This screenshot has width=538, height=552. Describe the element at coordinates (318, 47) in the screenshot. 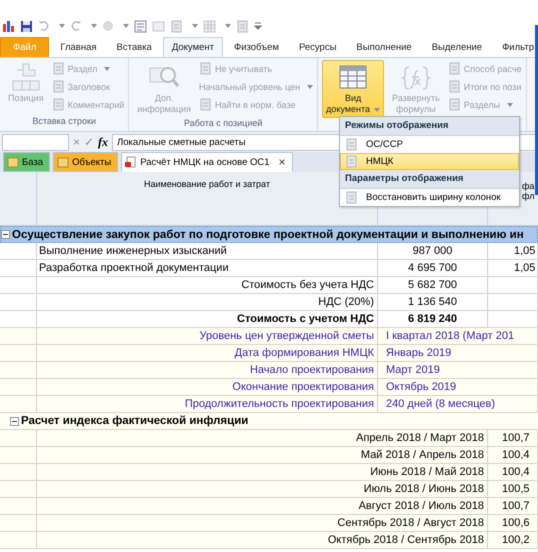

I see `ribbon-tab: Ресурсы` at that location.